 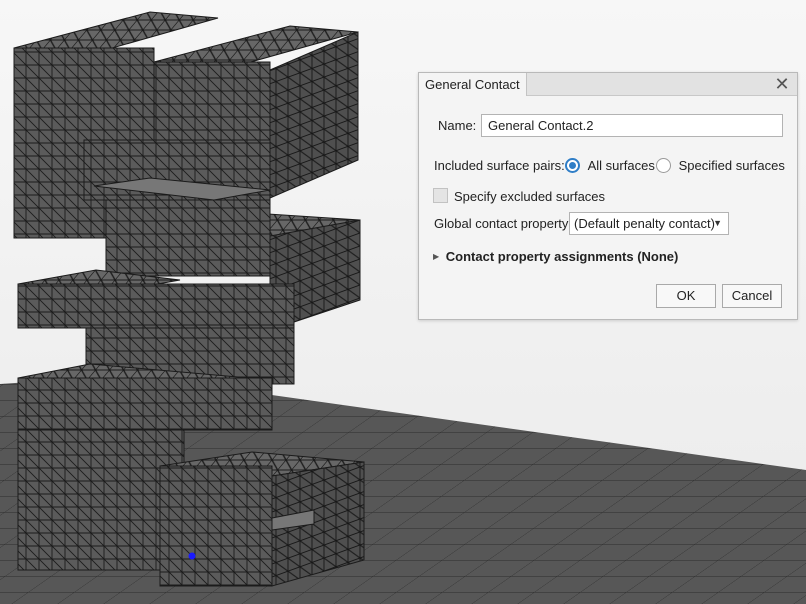 What do you see at coordinates (608, 84) in the screenshot?
I see `dialog-titlebar: General Contact ✕` at bounding box center [608, 84].